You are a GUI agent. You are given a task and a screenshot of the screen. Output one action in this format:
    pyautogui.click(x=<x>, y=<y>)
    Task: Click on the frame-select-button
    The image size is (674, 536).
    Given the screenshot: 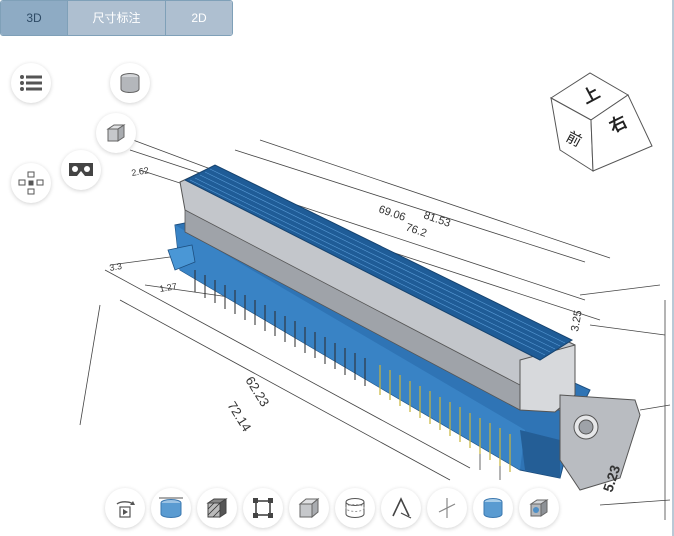 What is the action you would take?
    pyautogui.click(x=263, y=508)
    